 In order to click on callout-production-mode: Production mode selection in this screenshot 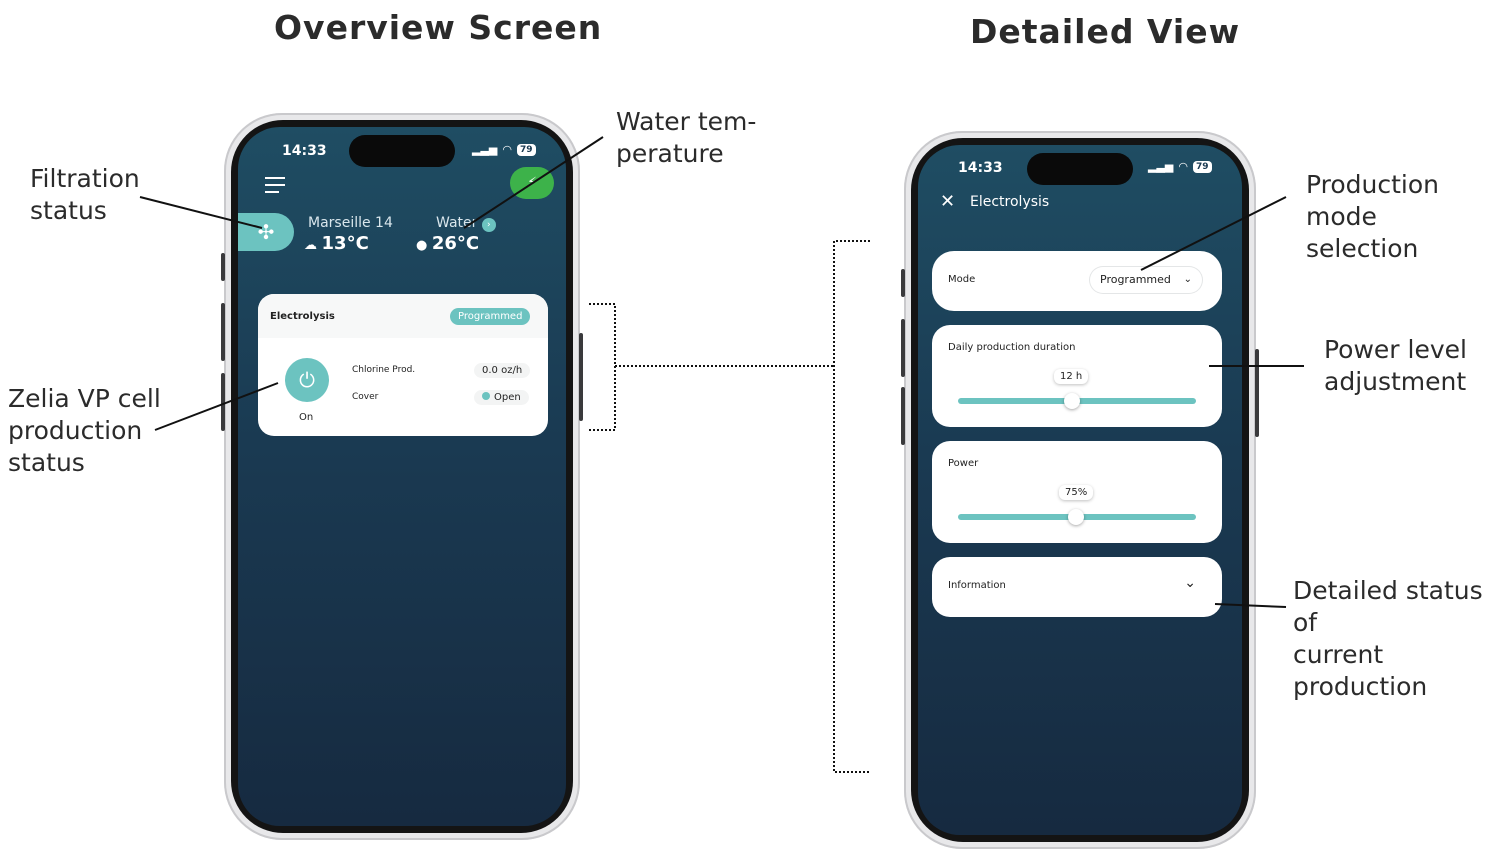, I will do `click(1373, 216)`.